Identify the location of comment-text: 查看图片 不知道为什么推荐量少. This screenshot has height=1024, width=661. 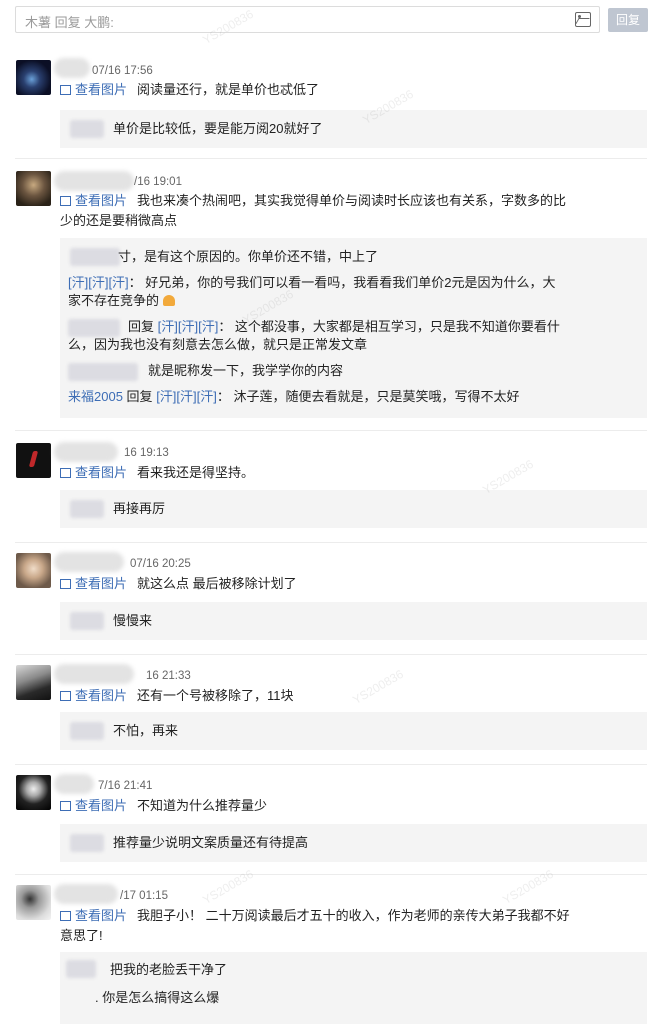
(330, 806).